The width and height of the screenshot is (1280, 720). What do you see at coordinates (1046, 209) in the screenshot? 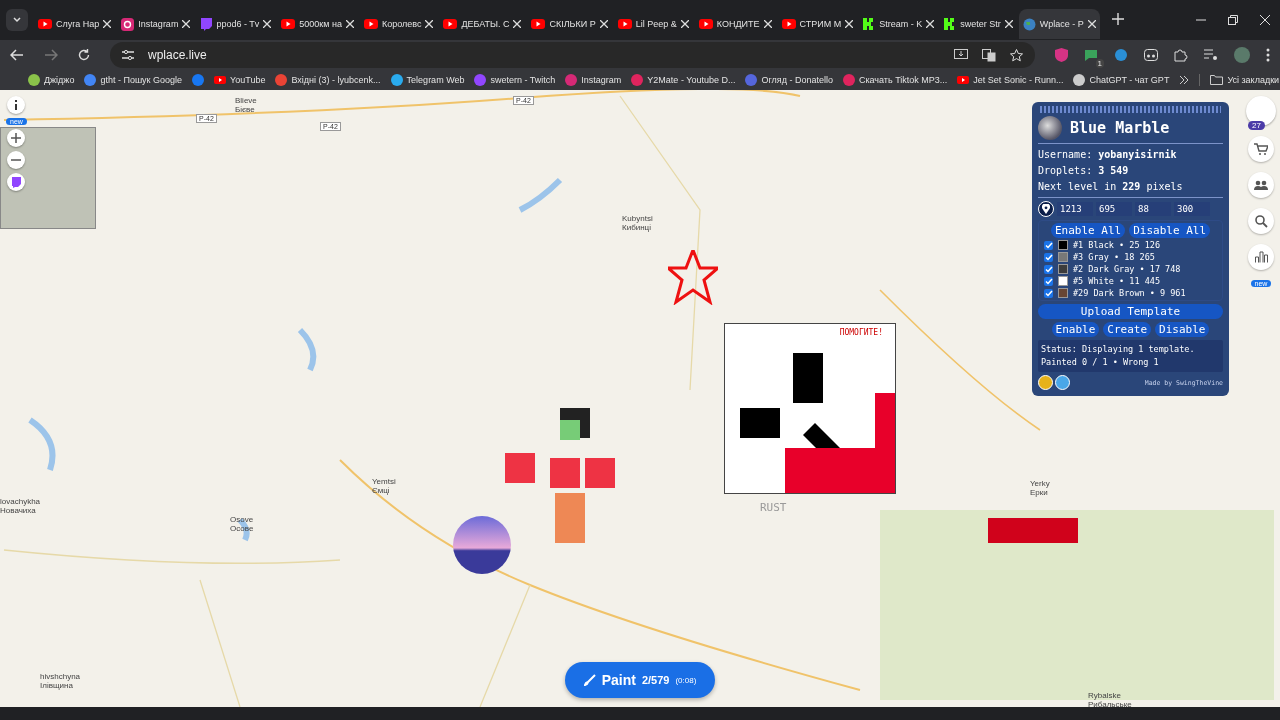
I see `location-pin-button` at bounding box center [1046, 209].